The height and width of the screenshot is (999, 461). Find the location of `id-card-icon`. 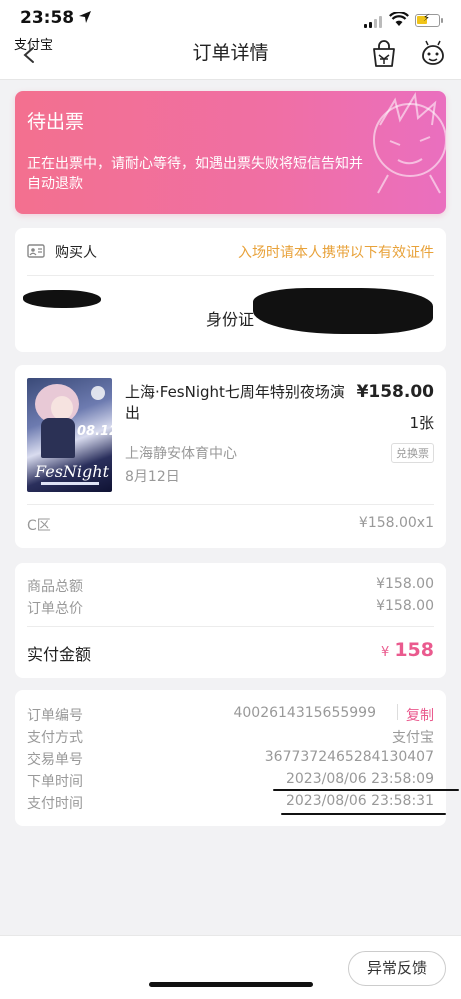

id-card-icon is located at coordinates (36, 251).